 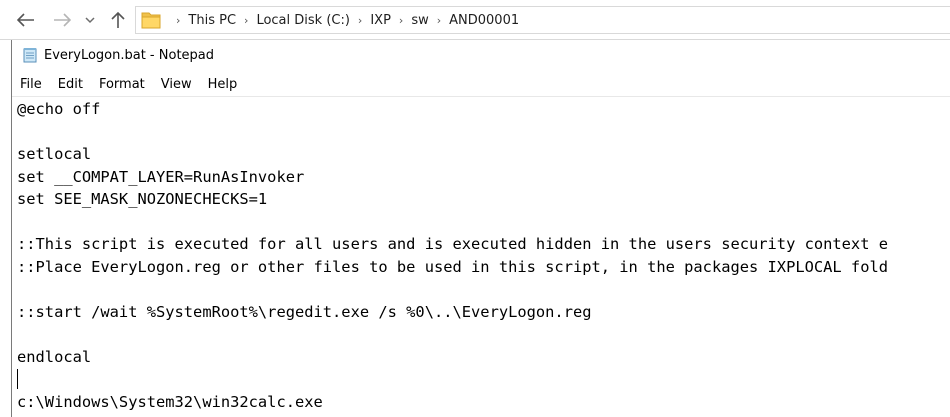 What do you see at coordinates (54, 356) in the screenshot?
I see `code-line: endlocal` at bounding box center [54, 356].